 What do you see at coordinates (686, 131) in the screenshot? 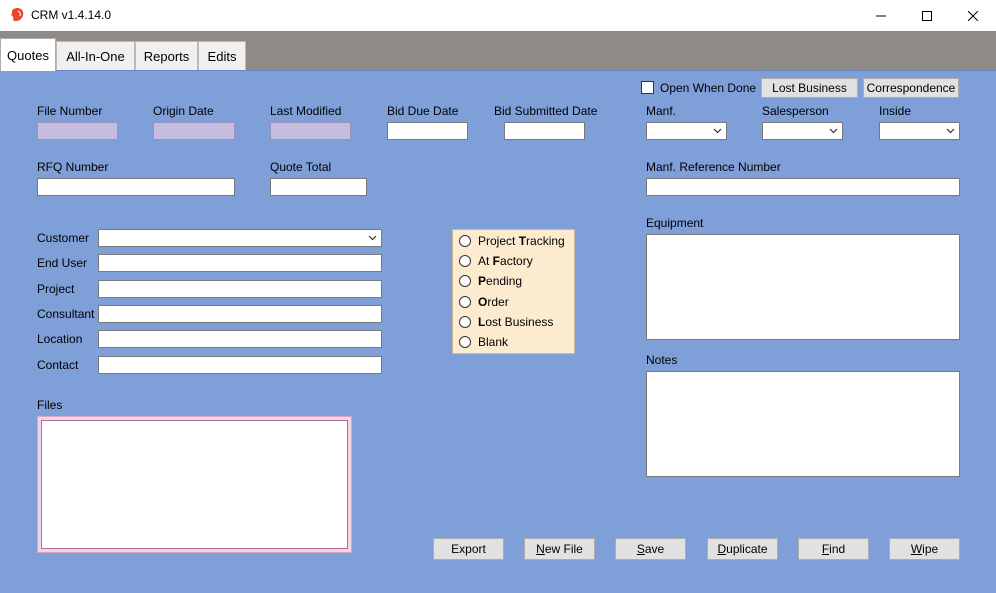
I see `manf-dropdown` at bounding box center [686, 131].